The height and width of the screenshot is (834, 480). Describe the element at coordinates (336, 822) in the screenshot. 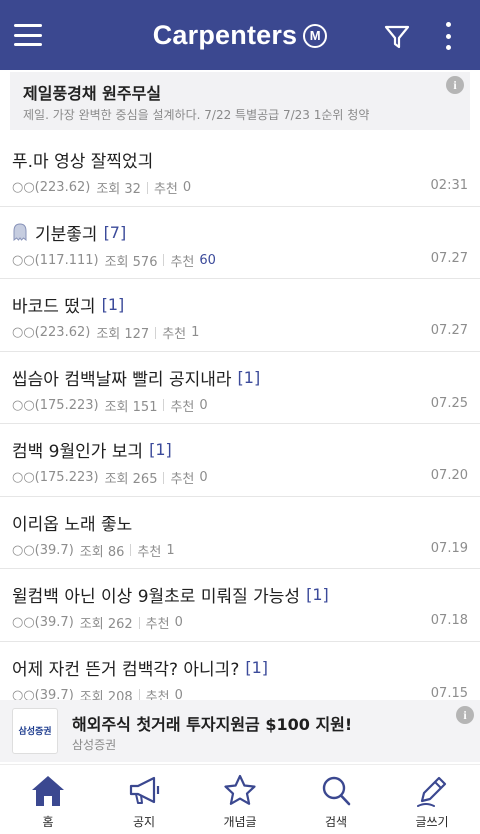

I see `tab-search-label: 검색` at that location.